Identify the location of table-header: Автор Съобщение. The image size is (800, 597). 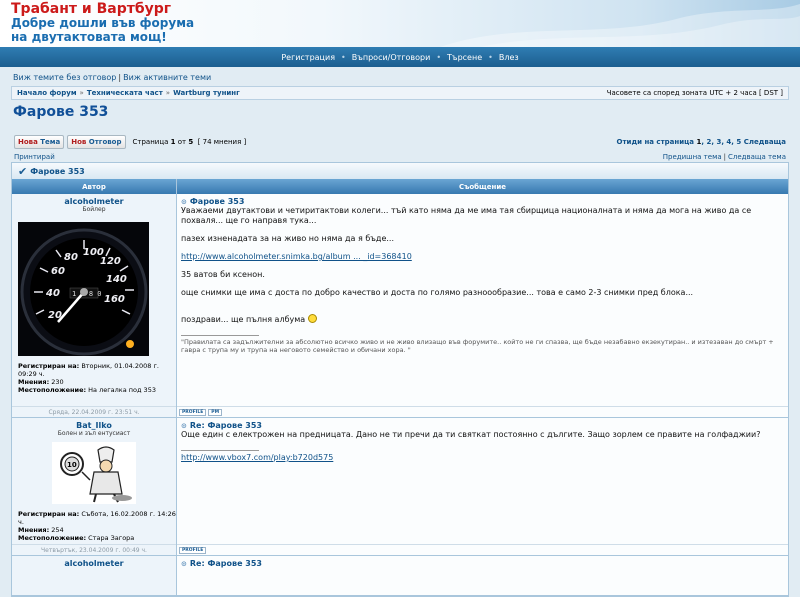
(400, 186).